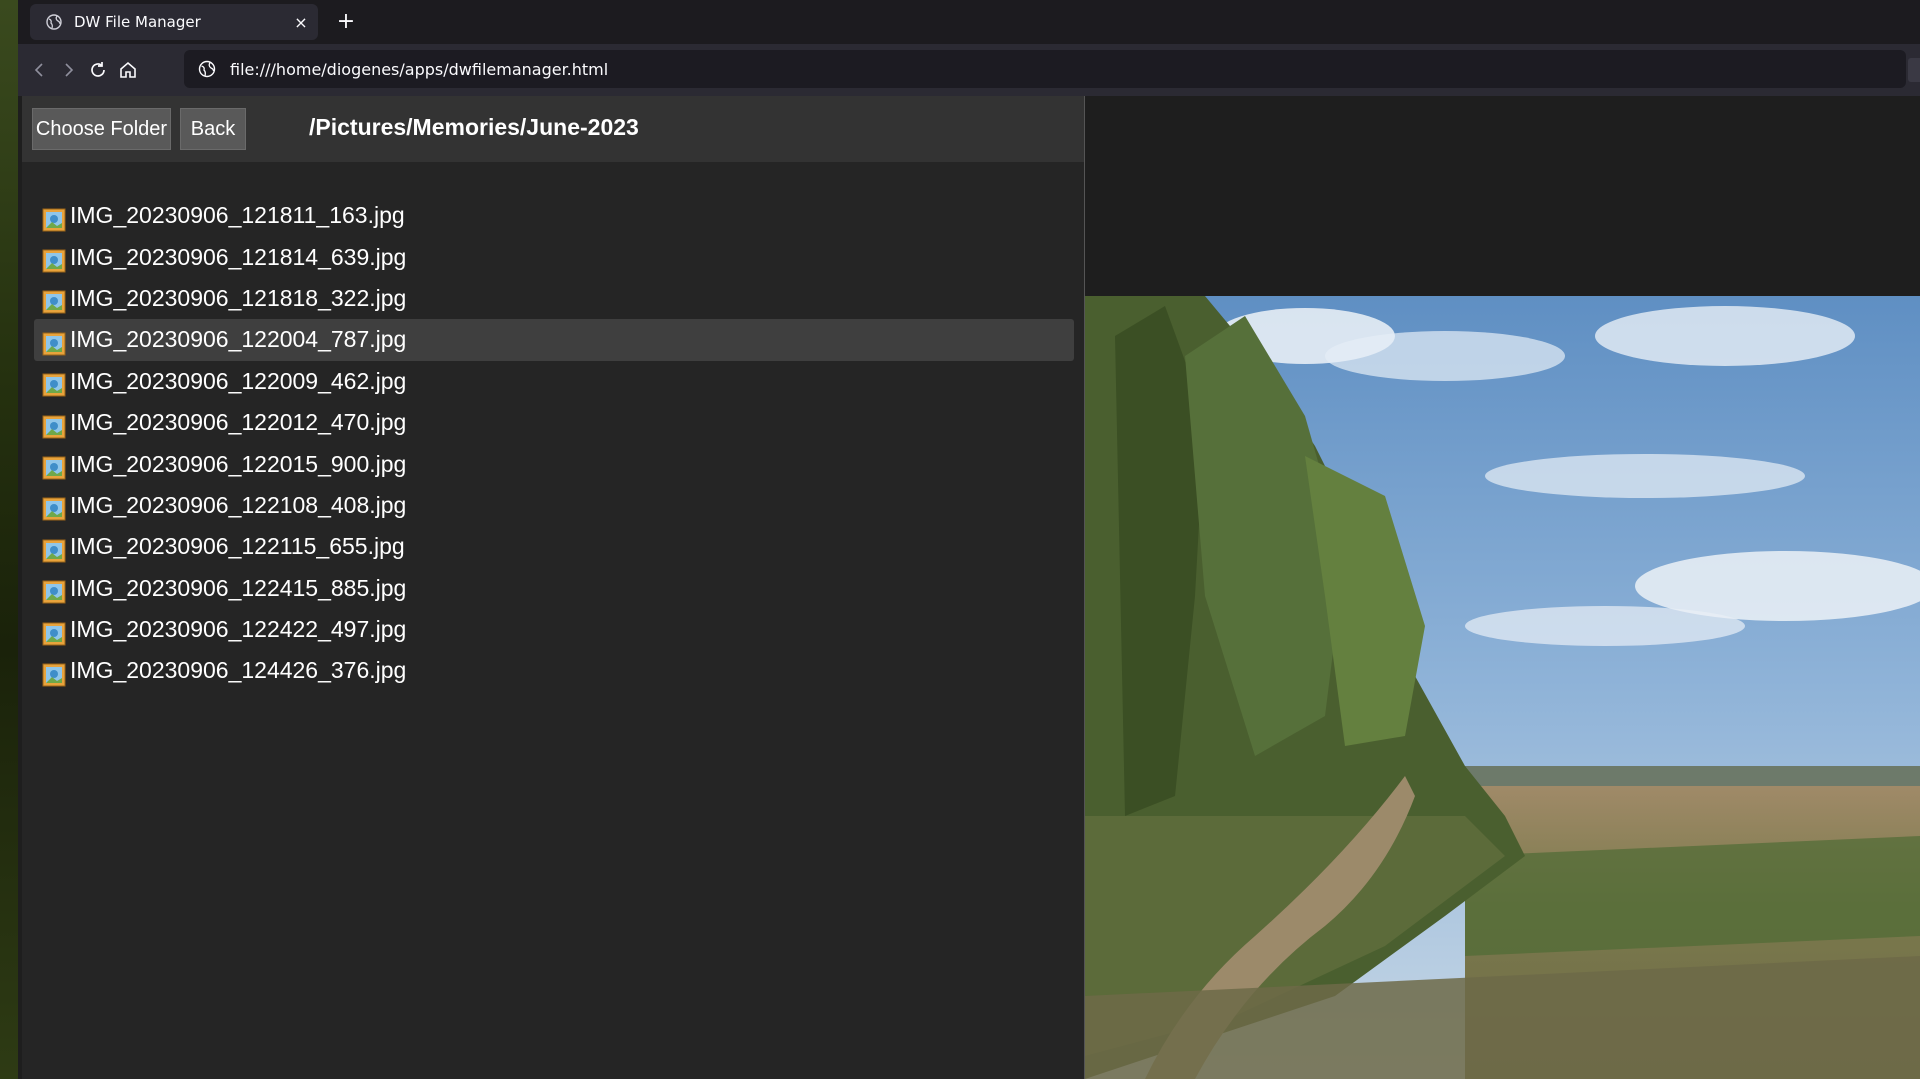 The width and height of the screenshot is (1920, 1079). What do you see at coordinates (554, 422) in the screenshot?
I see `file-list-item: IMG_20230906_122012_470.jpg` at bounding box center [554, 422].